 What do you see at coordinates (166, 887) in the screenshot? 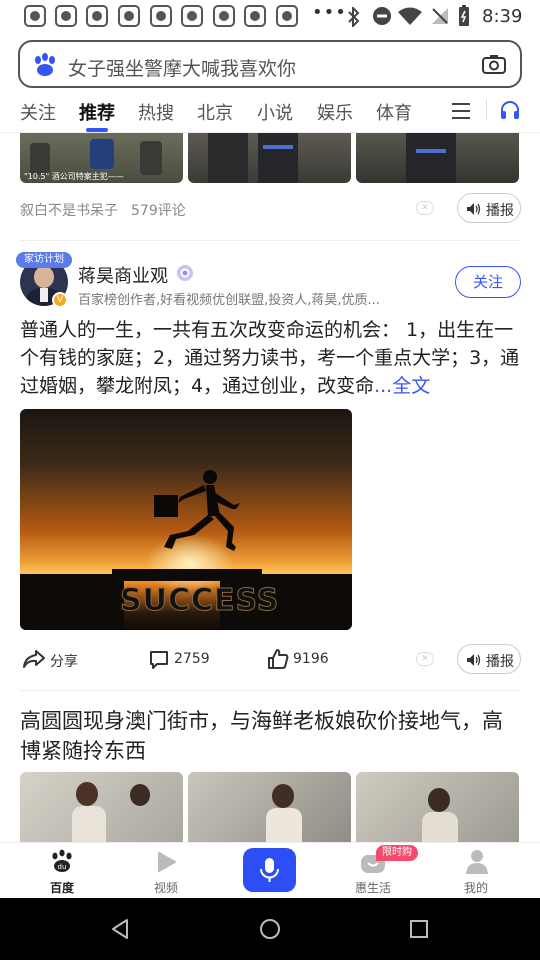
I see `nav-video-label: 视频` at bounding box center [166, 887].